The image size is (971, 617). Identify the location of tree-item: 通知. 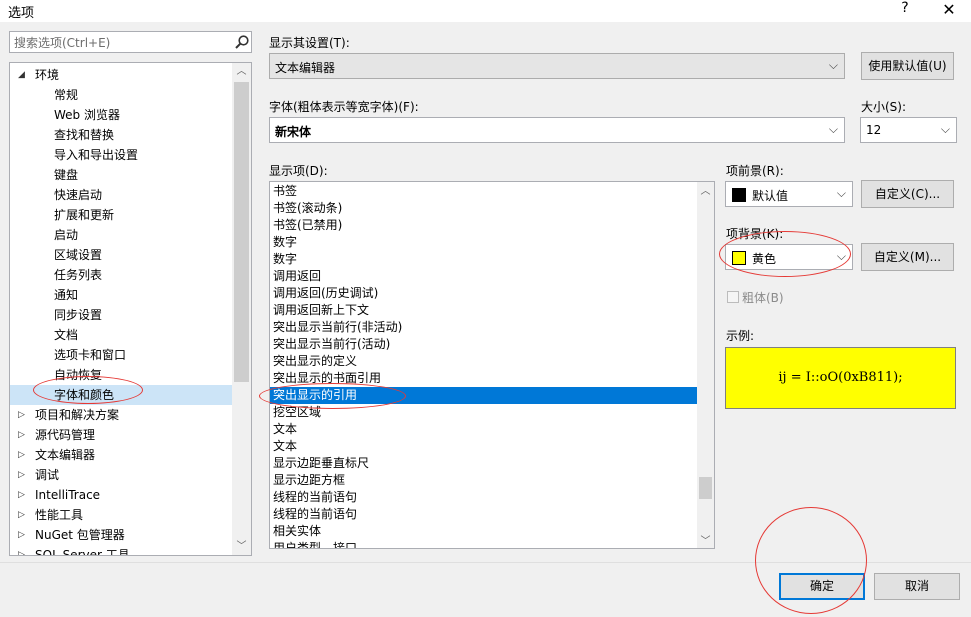
(121, 295).